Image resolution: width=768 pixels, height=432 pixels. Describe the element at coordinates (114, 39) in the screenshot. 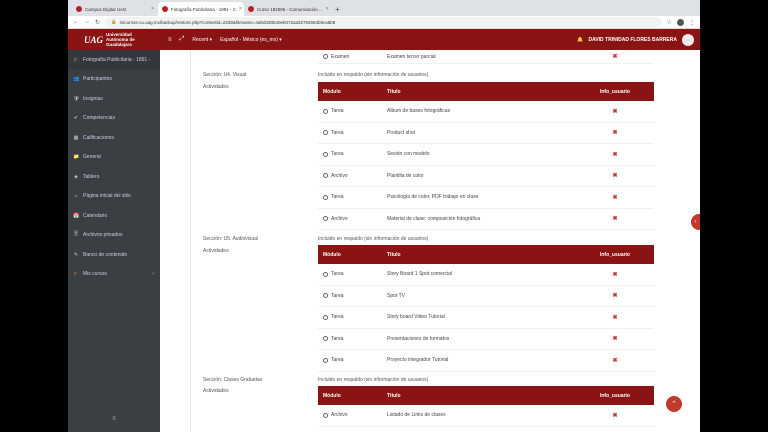

I see `university-logo: UAG Universidad Autónoma de Guadalajara` at that location.